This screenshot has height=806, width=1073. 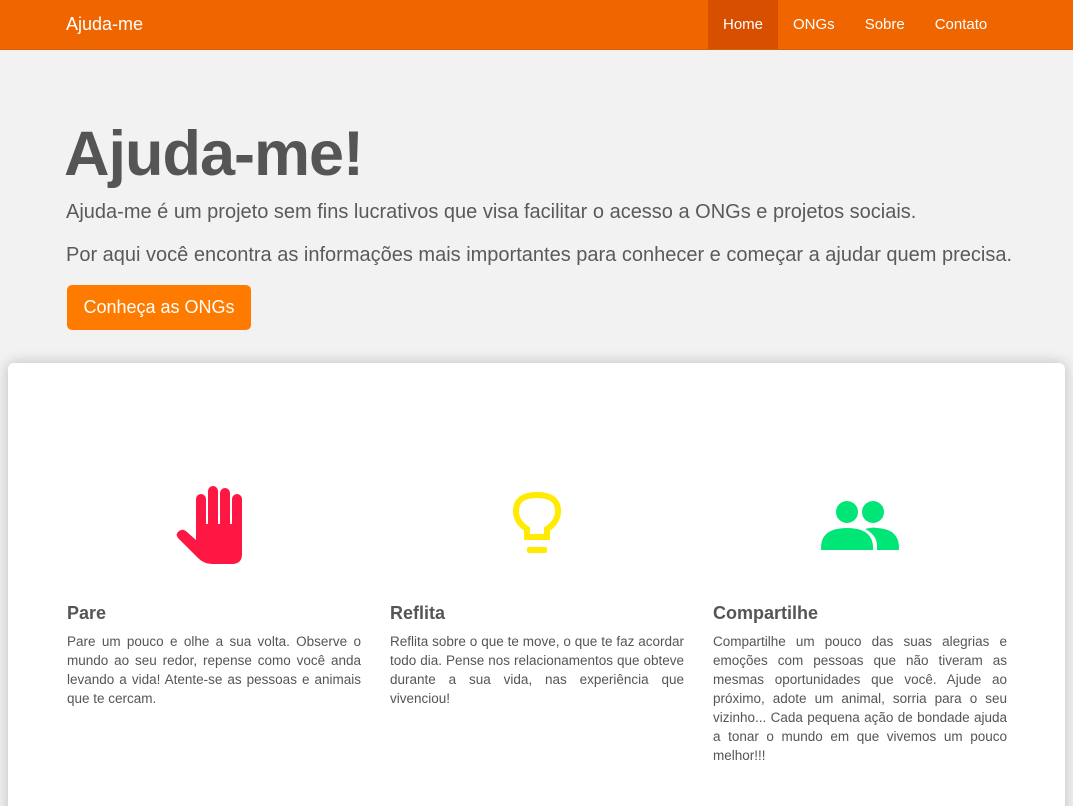 What do you see at coordinates (214, 154) in the screenshot?
I see `hero-title: Ajuda-me!` at bounding box center [214, 154].